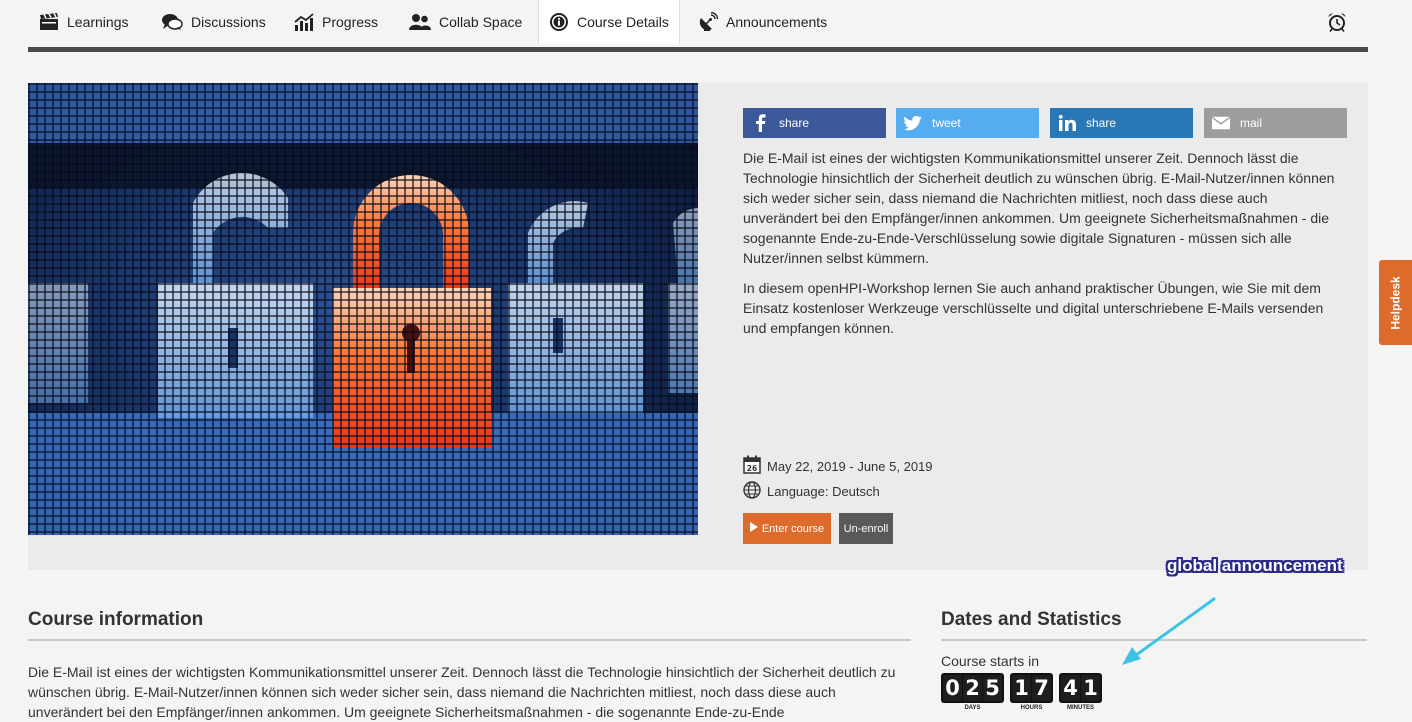 The width and height of the screenshot is (1412, 722). I want to click on linkedin-share-button: share, so click(1121, 123).